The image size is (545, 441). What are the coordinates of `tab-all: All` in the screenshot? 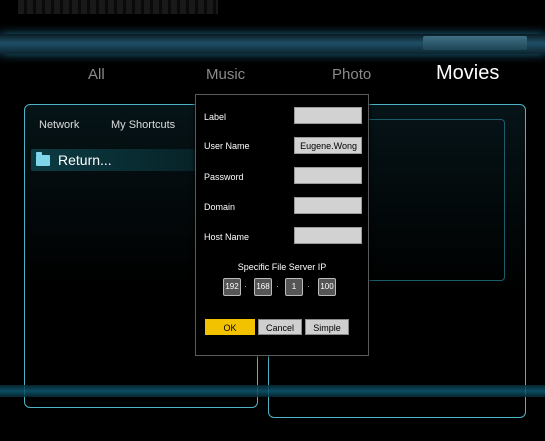 It's located at (96, 74).